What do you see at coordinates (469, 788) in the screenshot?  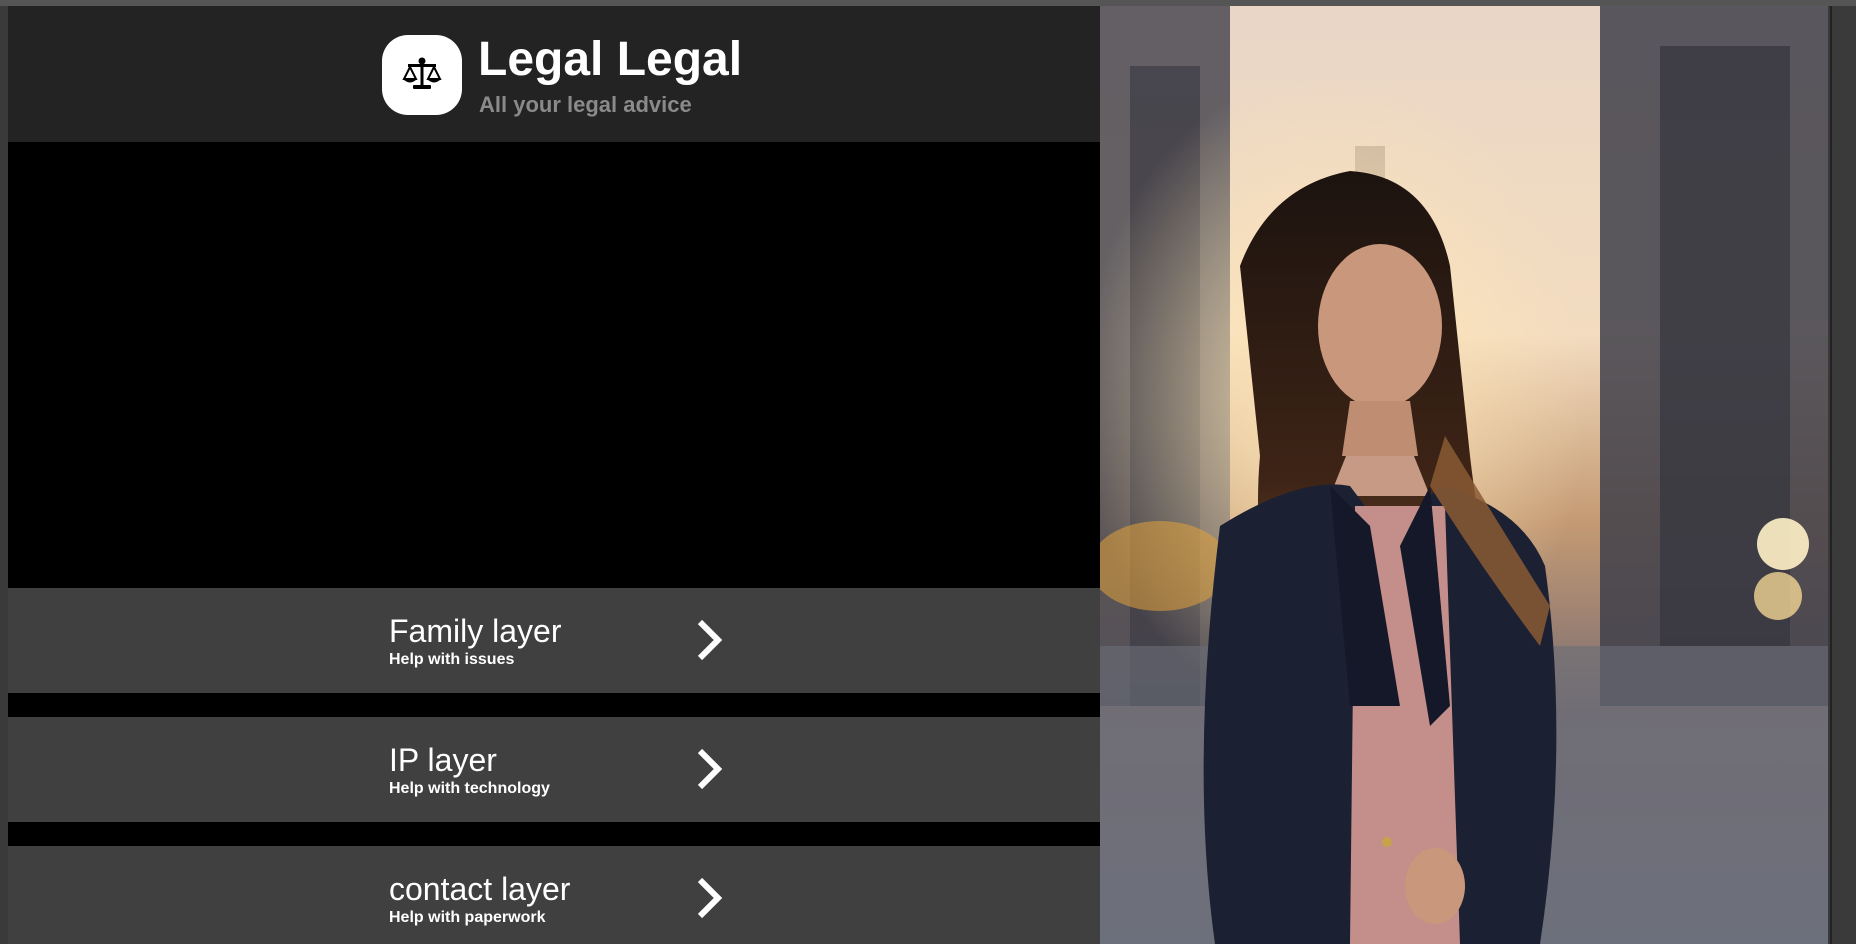 I see `menu-item-subtitle: Help with technology` at bounding box center [469, 788].